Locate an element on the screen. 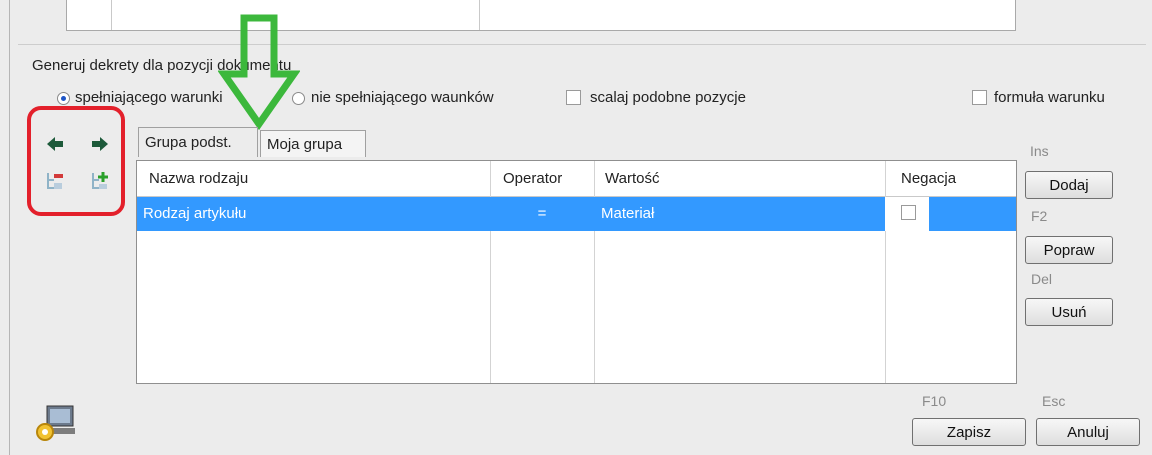 This screenshot has height=455, width=1152. group-divider is located at coordinates (582, 44).